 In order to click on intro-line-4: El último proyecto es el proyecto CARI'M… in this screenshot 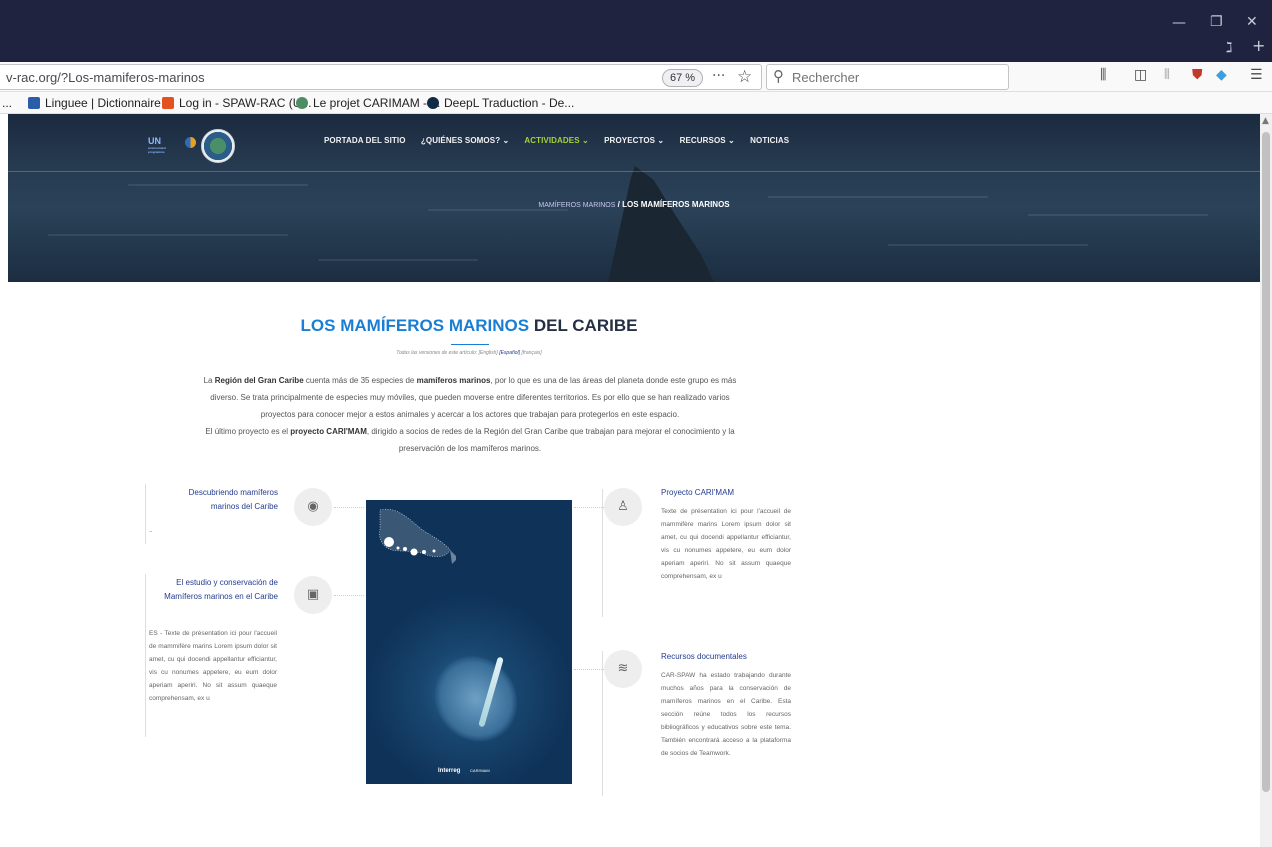, I will do `click(470, 431)`.